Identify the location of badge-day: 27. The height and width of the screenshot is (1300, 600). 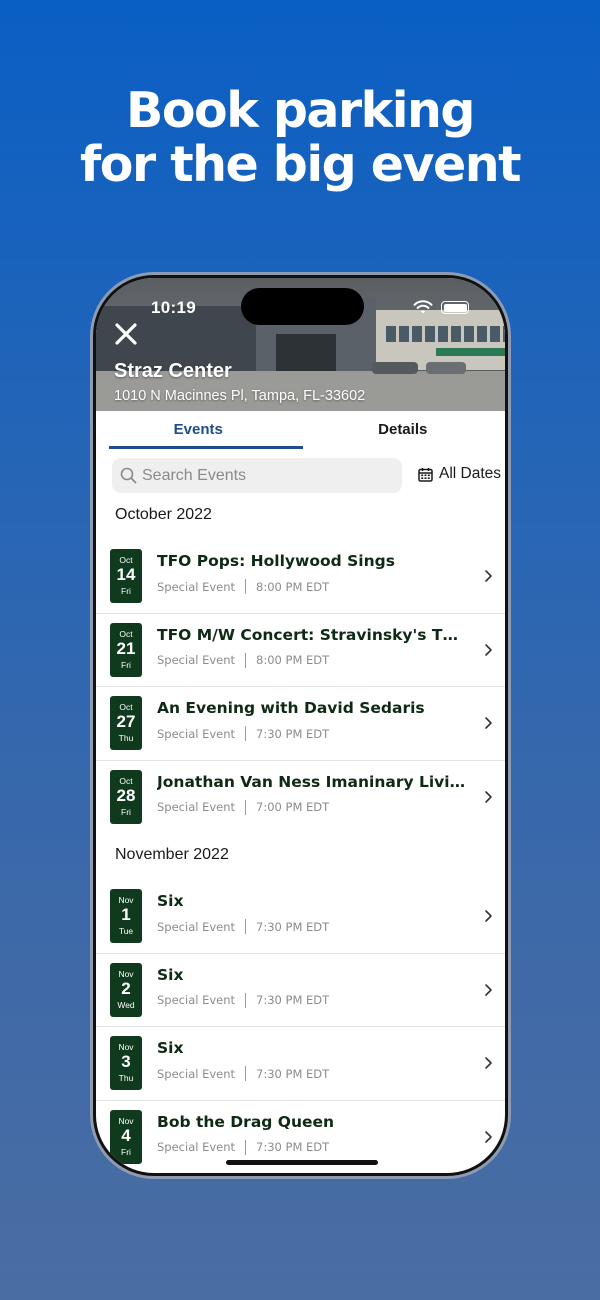
(126, 721).